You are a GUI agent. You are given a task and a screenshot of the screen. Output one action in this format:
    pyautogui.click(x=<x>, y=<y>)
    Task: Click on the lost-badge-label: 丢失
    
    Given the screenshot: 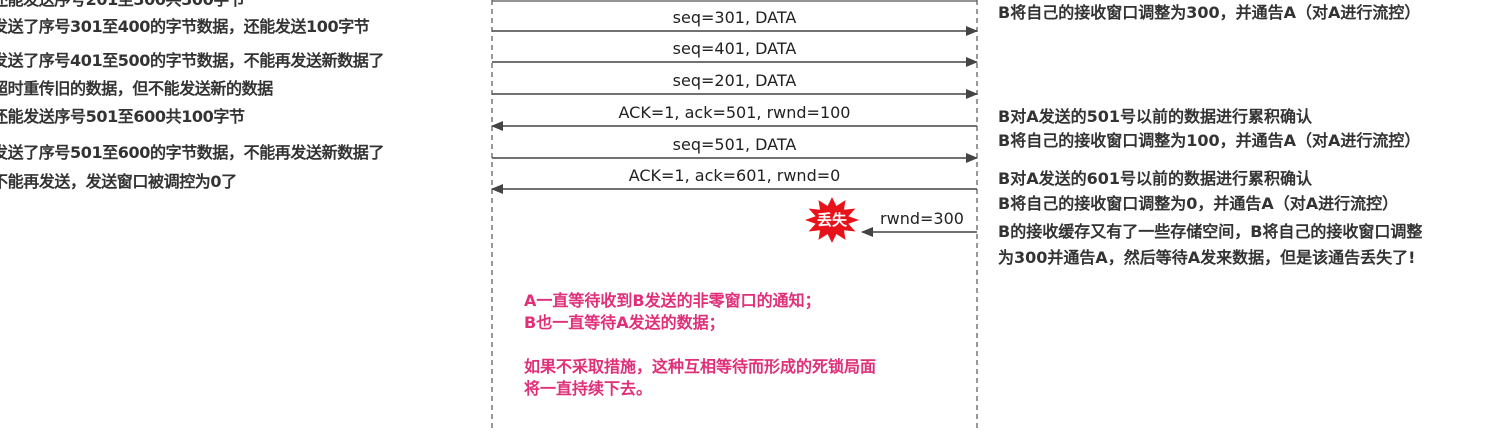 What is the action you would take?
    pyautogui.click(x=832, y=220)
    